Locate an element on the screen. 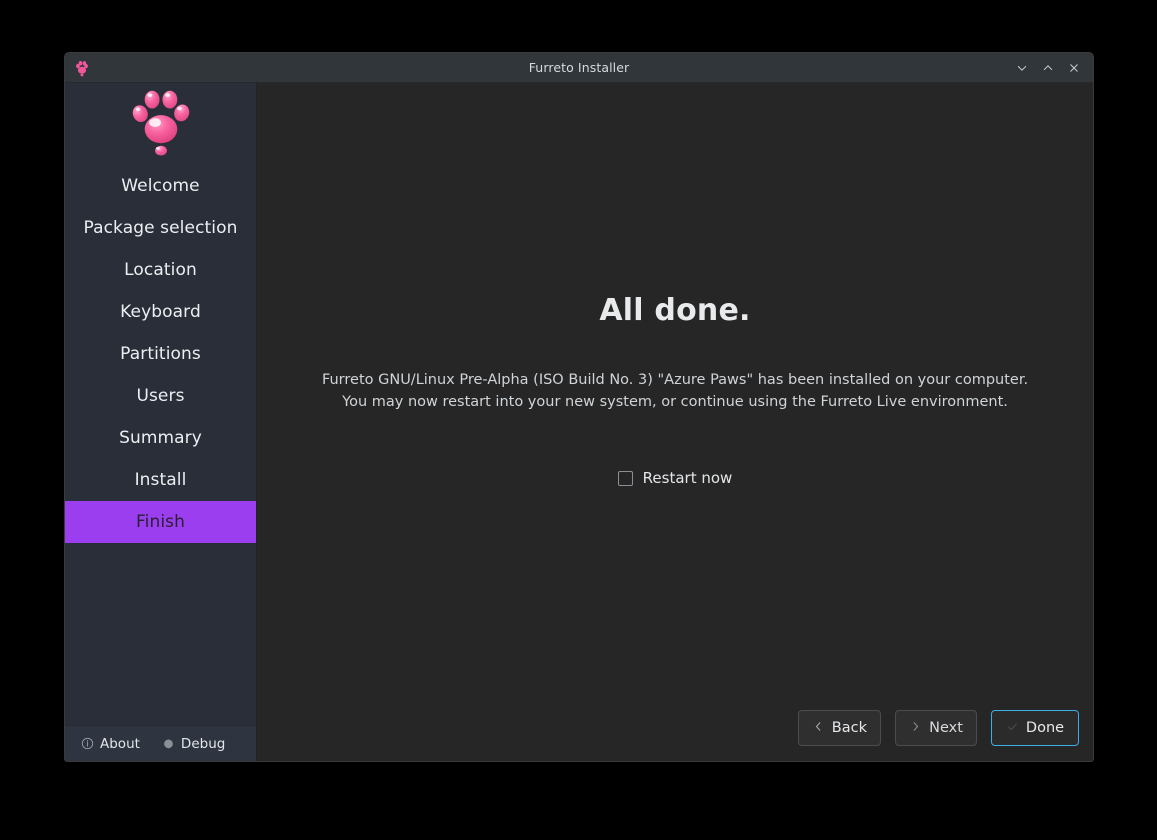 This screenshot has height=840, width=1157. done-label: Done is located at coordinates (1045, 728).